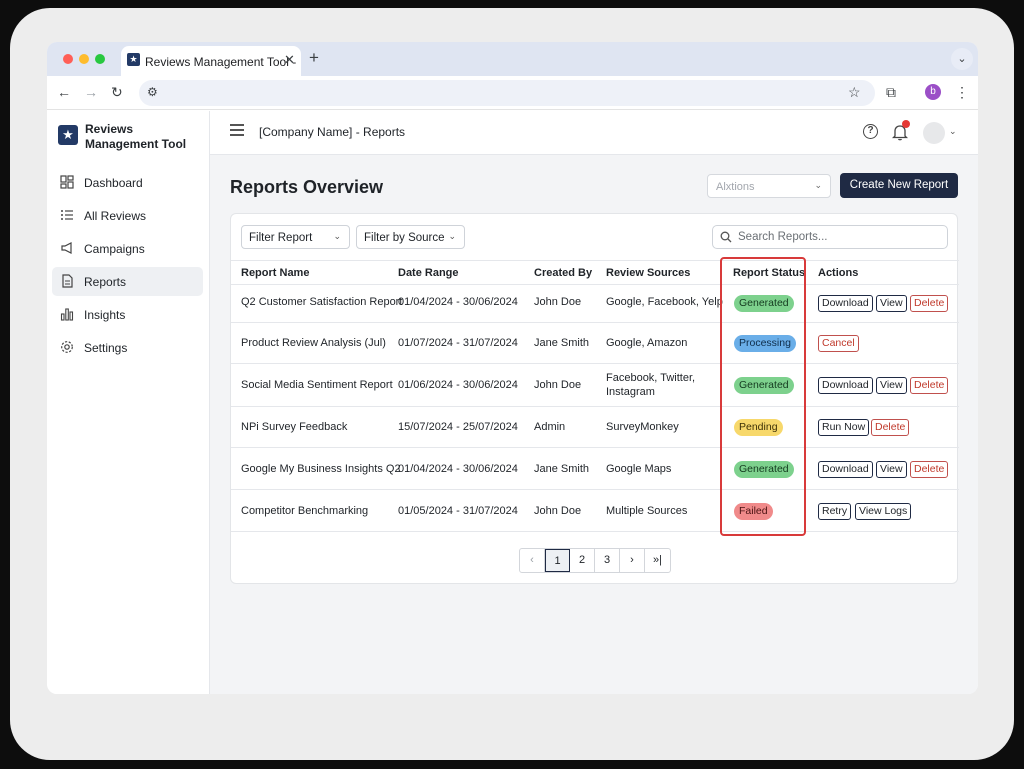 The height and width of the screenshot is (769, 1024). Describe the element at coordinates (844, 427) in the screenshot. I see `run-now-button: Run Now` at that location.